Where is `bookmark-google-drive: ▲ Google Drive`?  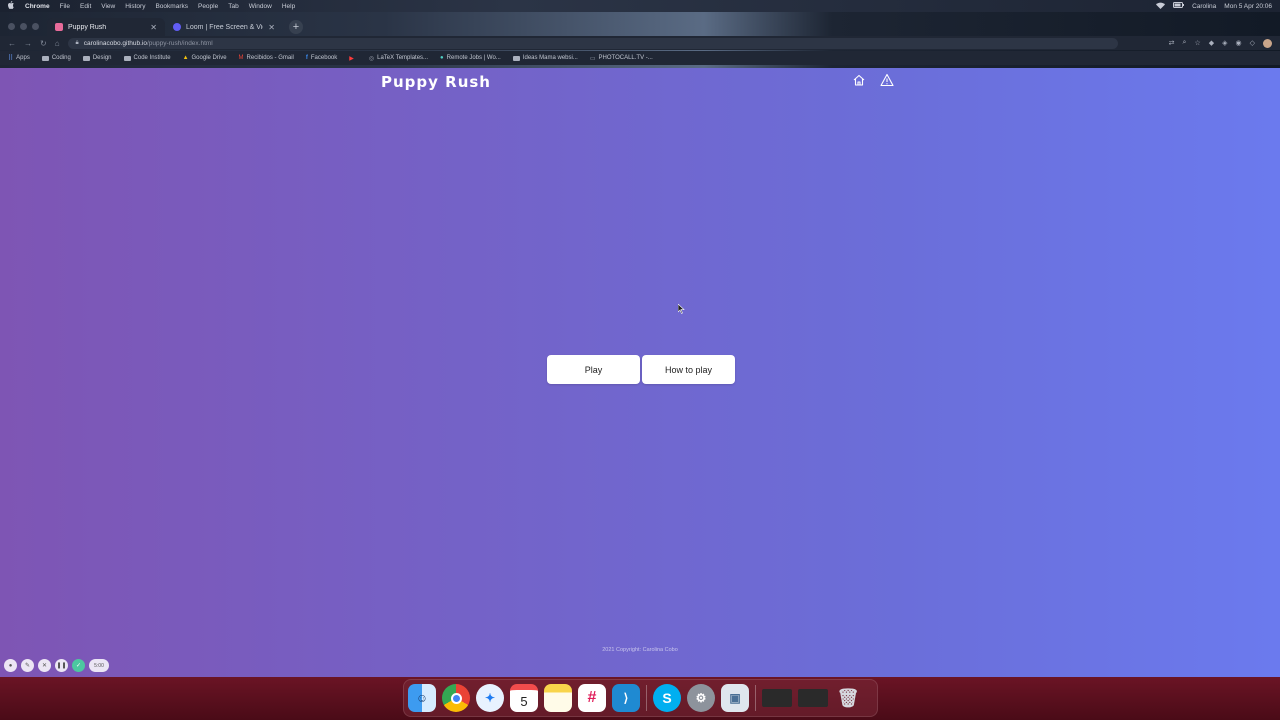 bookmark-google-drive: ▲ Google Drive is located at coordinates (205, 58).